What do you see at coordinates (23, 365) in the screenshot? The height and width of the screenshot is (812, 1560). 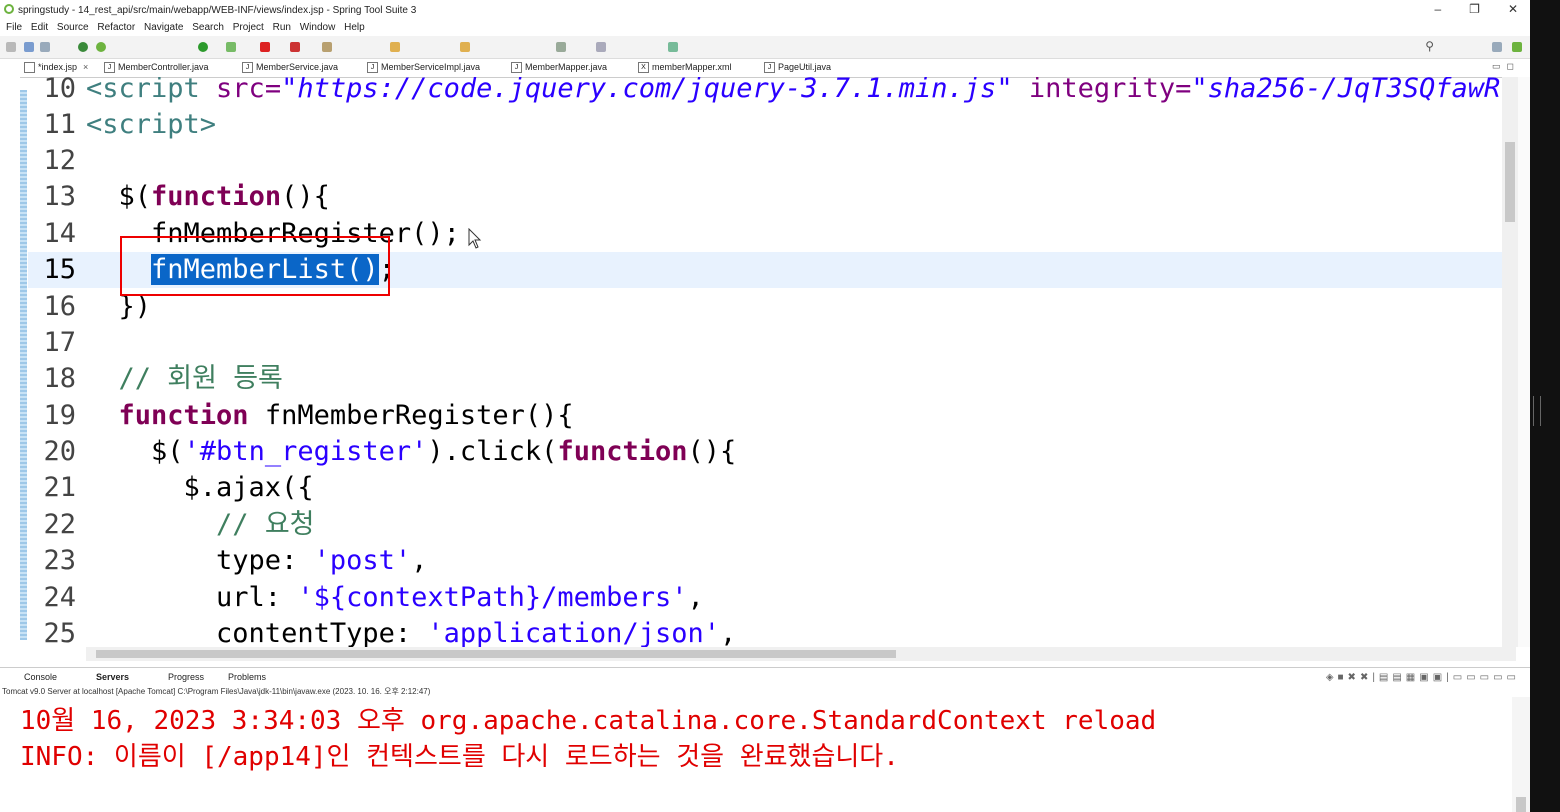 I see `change-ruler` at bounding box center [23, 365].